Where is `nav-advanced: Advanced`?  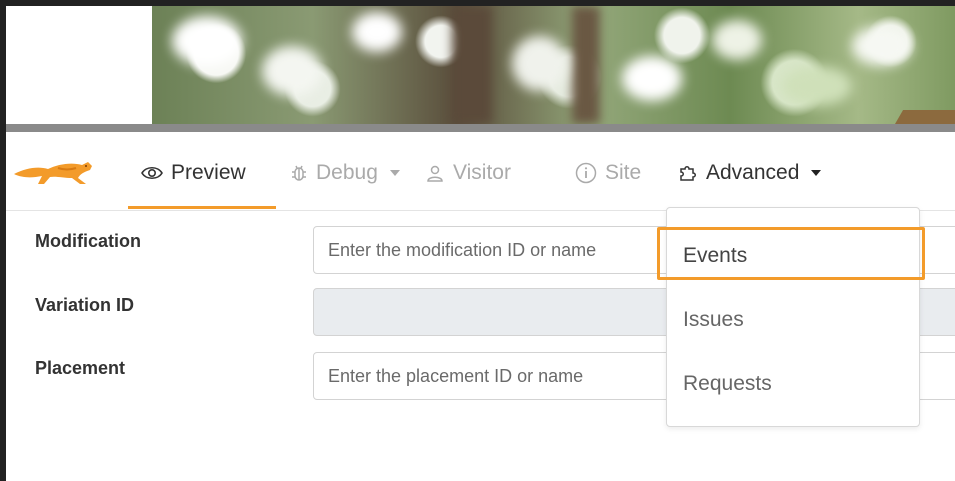
nav-advanced: Advanced is located at coordinates (750, 173).